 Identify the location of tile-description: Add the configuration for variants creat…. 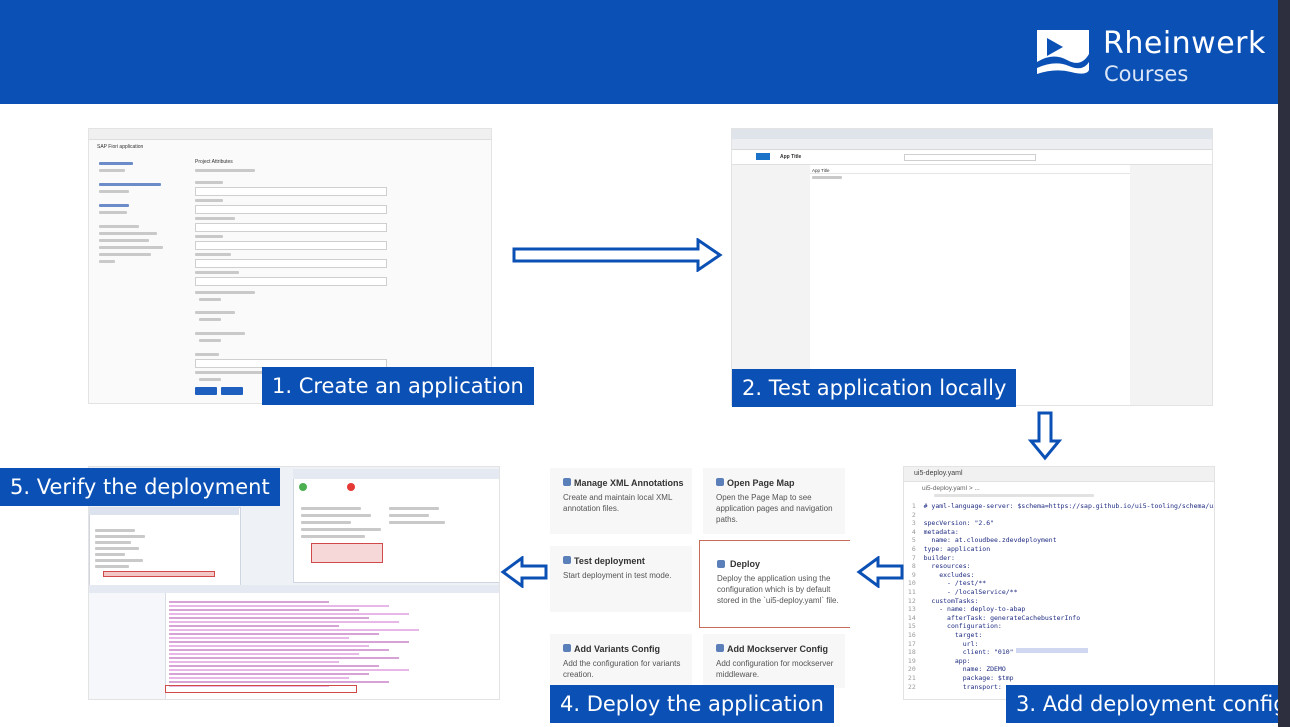
(622, 669).